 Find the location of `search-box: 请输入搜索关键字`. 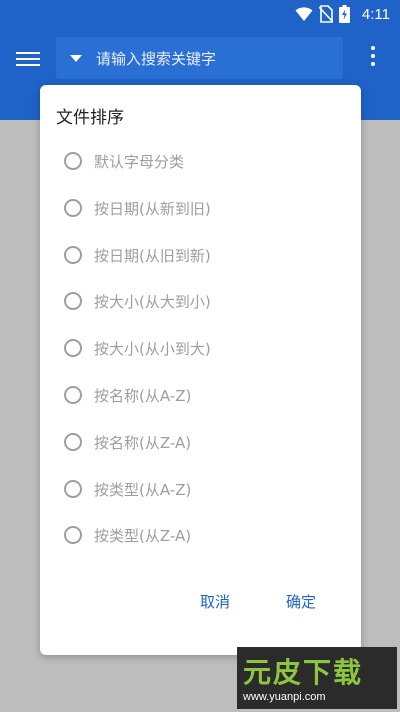

search-box: 请输入搜索关键字 is located at coordinates (199, 58).